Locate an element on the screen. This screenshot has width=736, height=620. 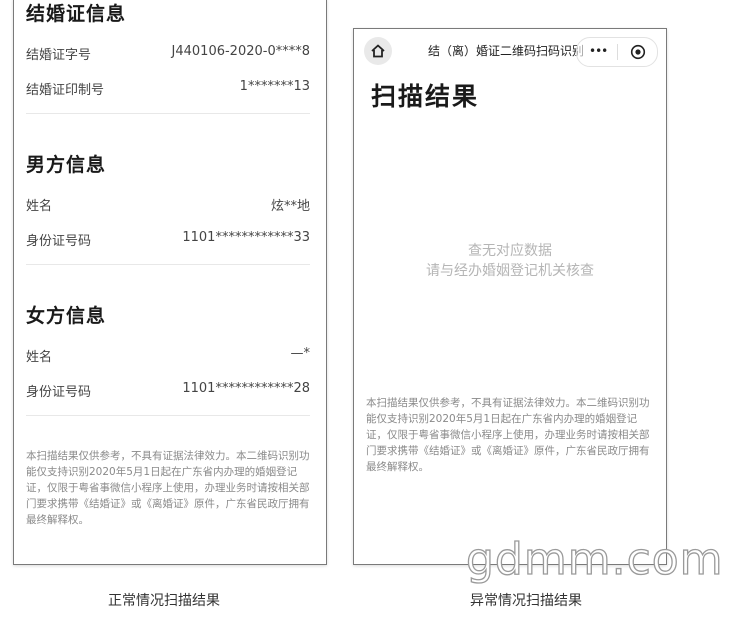
watermark: gdmm.com is located at coordinates (594, 559).